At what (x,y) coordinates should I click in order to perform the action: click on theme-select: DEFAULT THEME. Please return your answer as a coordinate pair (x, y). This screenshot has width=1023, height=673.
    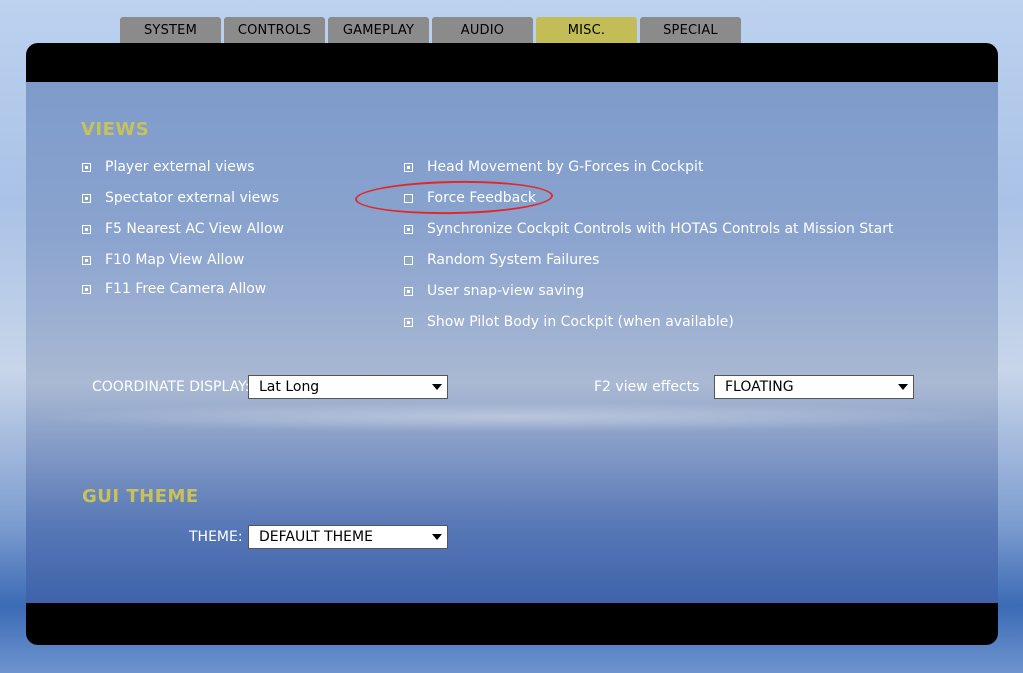
    Looking at the image, I should click on (348, 537).